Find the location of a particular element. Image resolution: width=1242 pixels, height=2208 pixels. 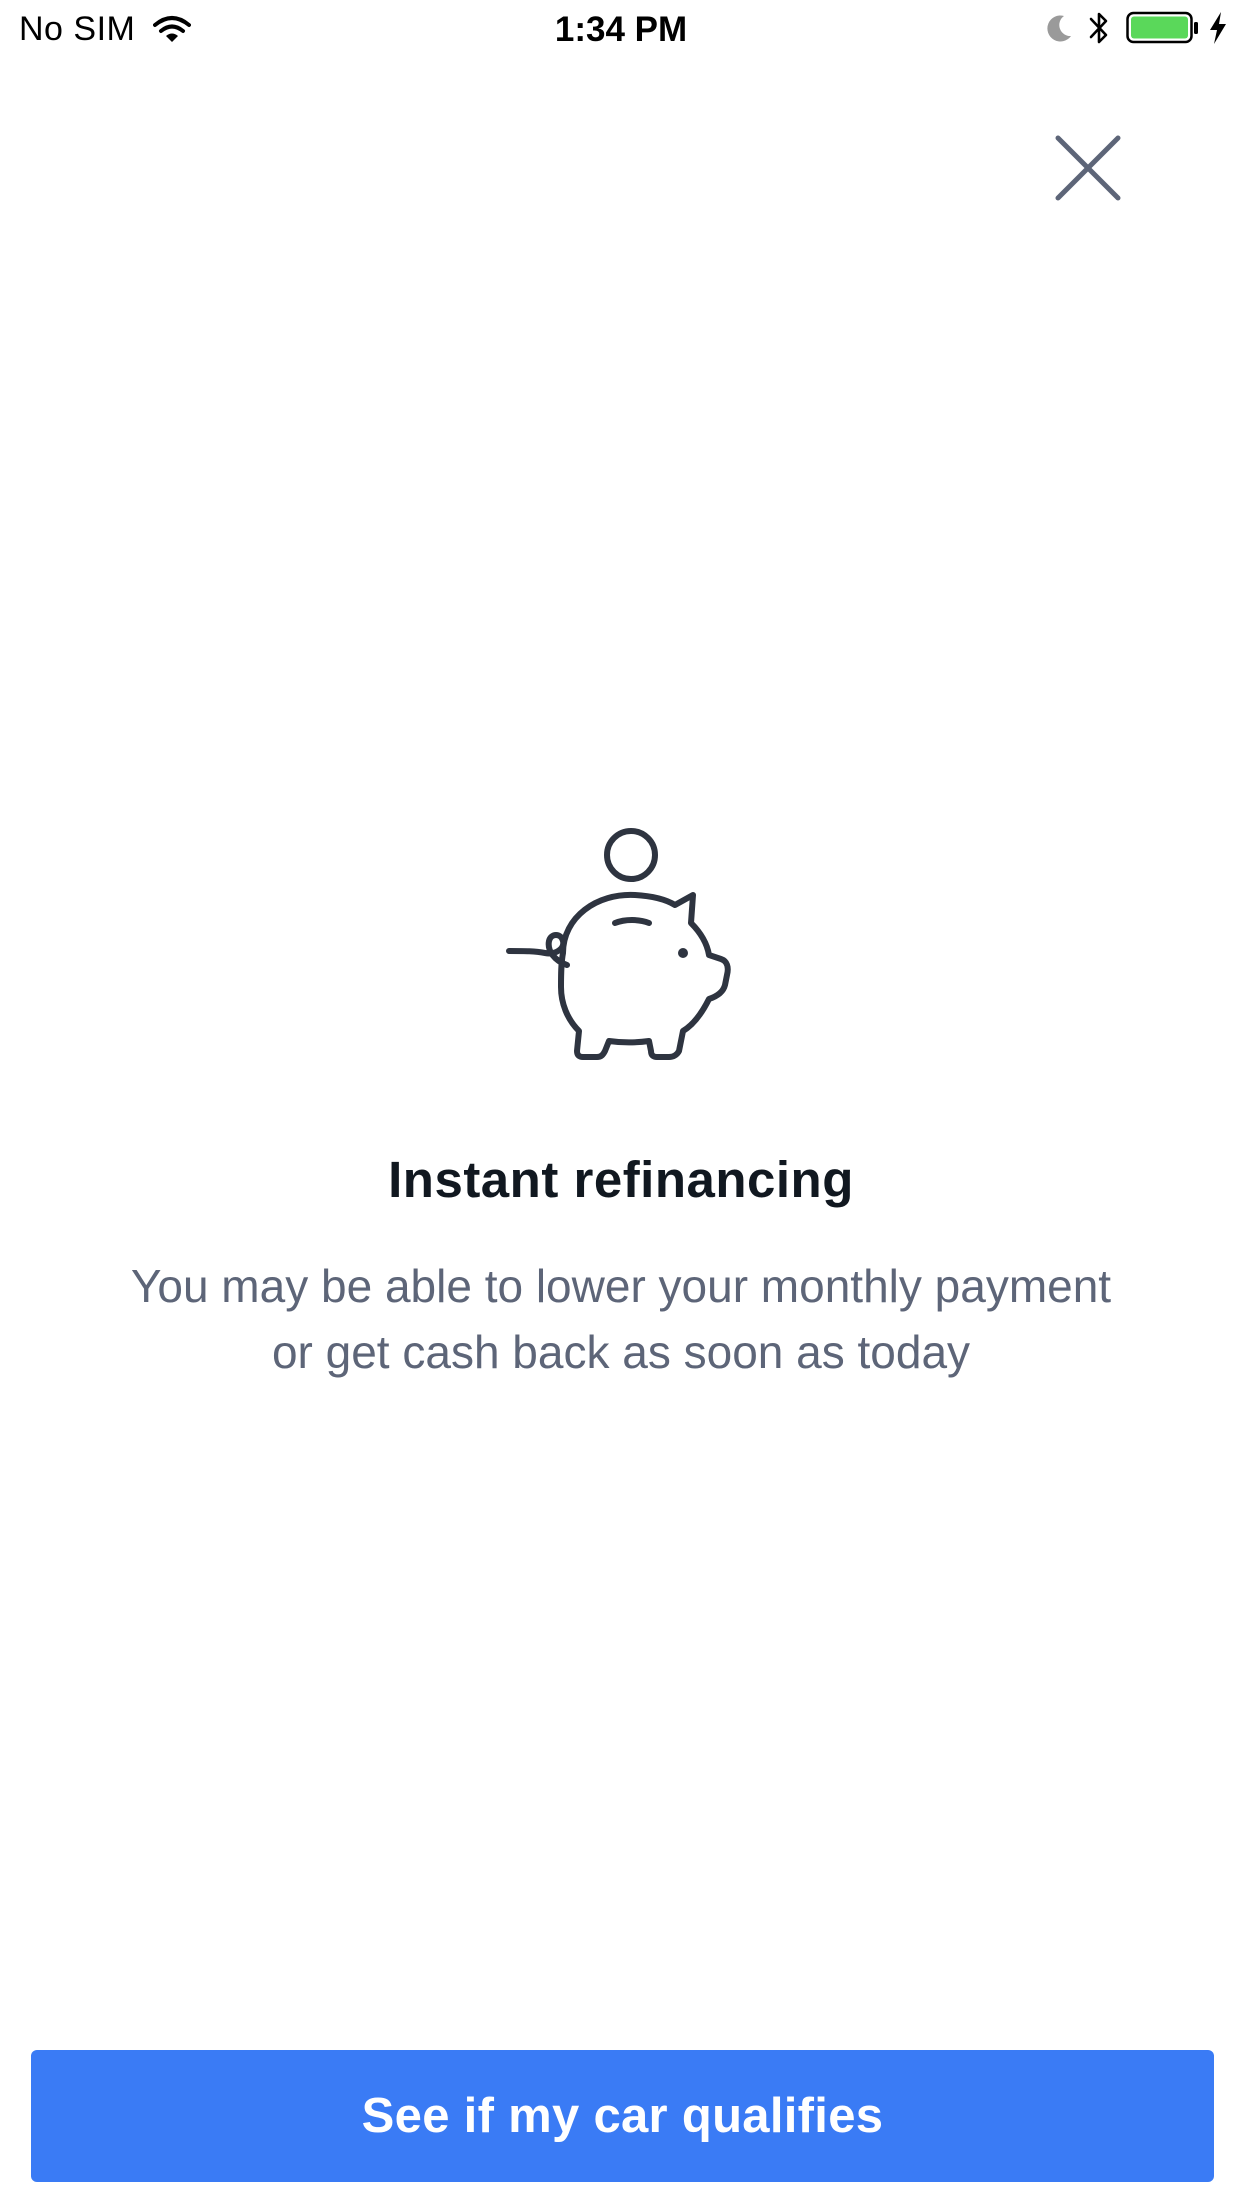

status-right is located at coordinates (1136, 28).